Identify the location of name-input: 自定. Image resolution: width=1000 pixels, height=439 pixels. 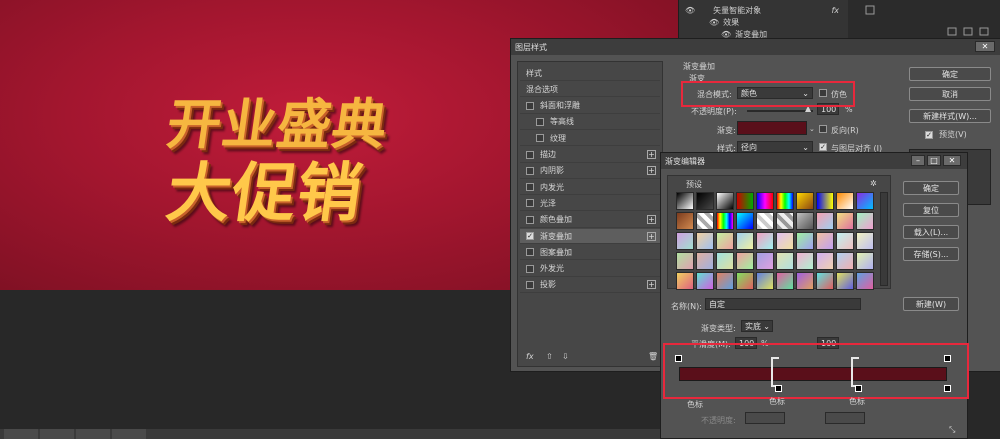
(783, 304).